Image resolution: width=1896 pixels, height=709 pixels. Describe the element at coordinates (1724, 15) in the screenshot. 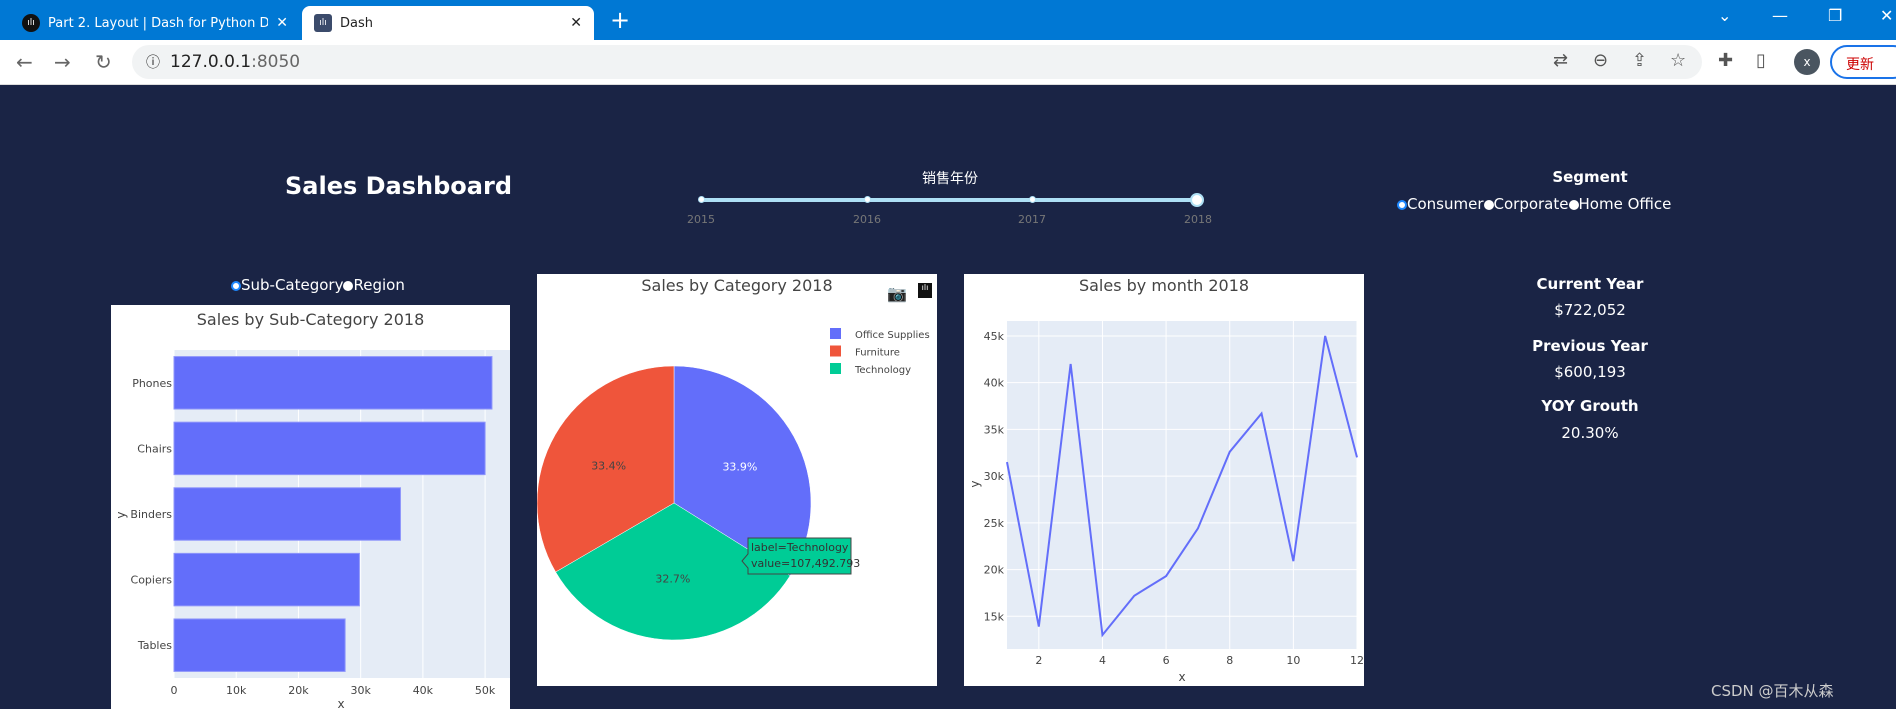

I see `tab-search-icon: ⌄` at that location.